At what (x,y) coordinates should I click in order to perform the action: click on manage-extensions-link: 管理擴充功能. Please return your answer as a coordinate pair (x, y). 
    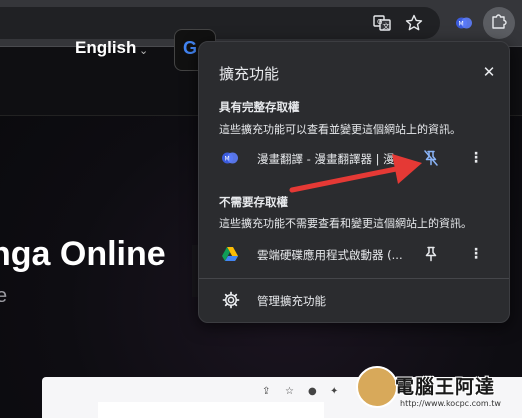
    Looking at the image, I should click on (291, 301).